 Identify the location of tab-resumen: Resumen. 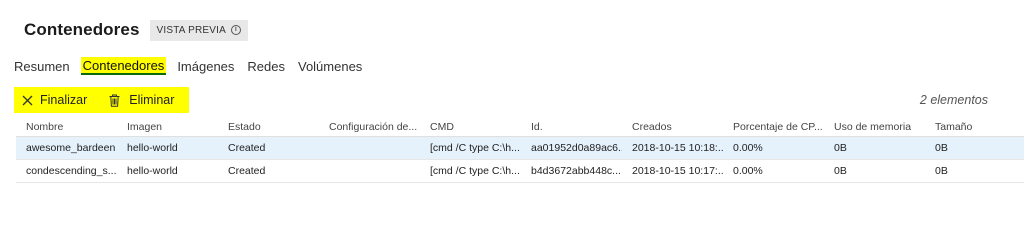
(42, 66).